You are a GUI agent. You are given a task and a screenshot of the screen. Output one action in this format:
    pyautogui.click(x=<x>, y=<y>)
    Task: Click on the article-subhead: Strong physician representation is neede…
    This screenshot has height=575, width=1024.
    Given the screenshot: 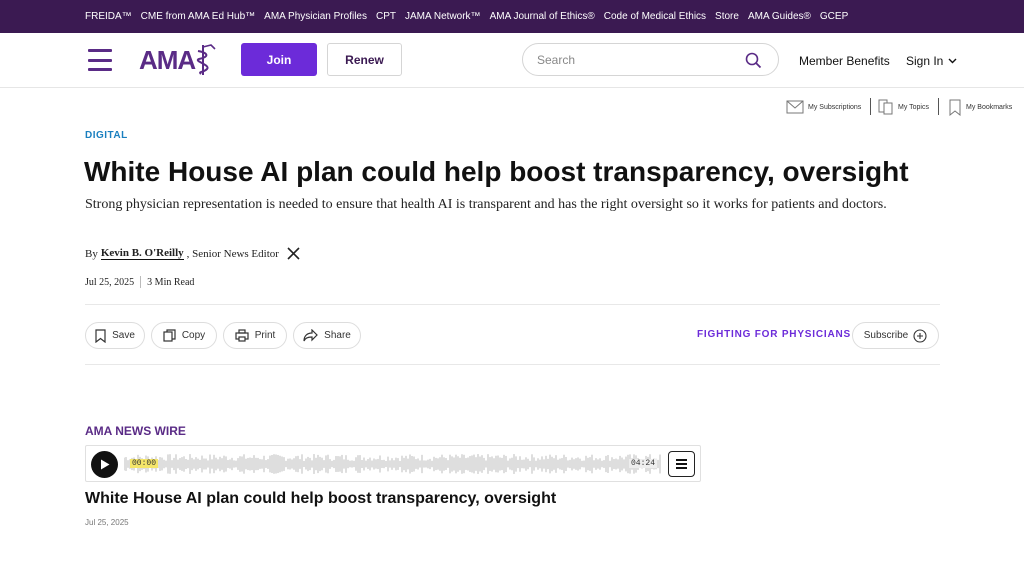 What is the action you would take?
    pyautogui.click(x=486, y=204)
    